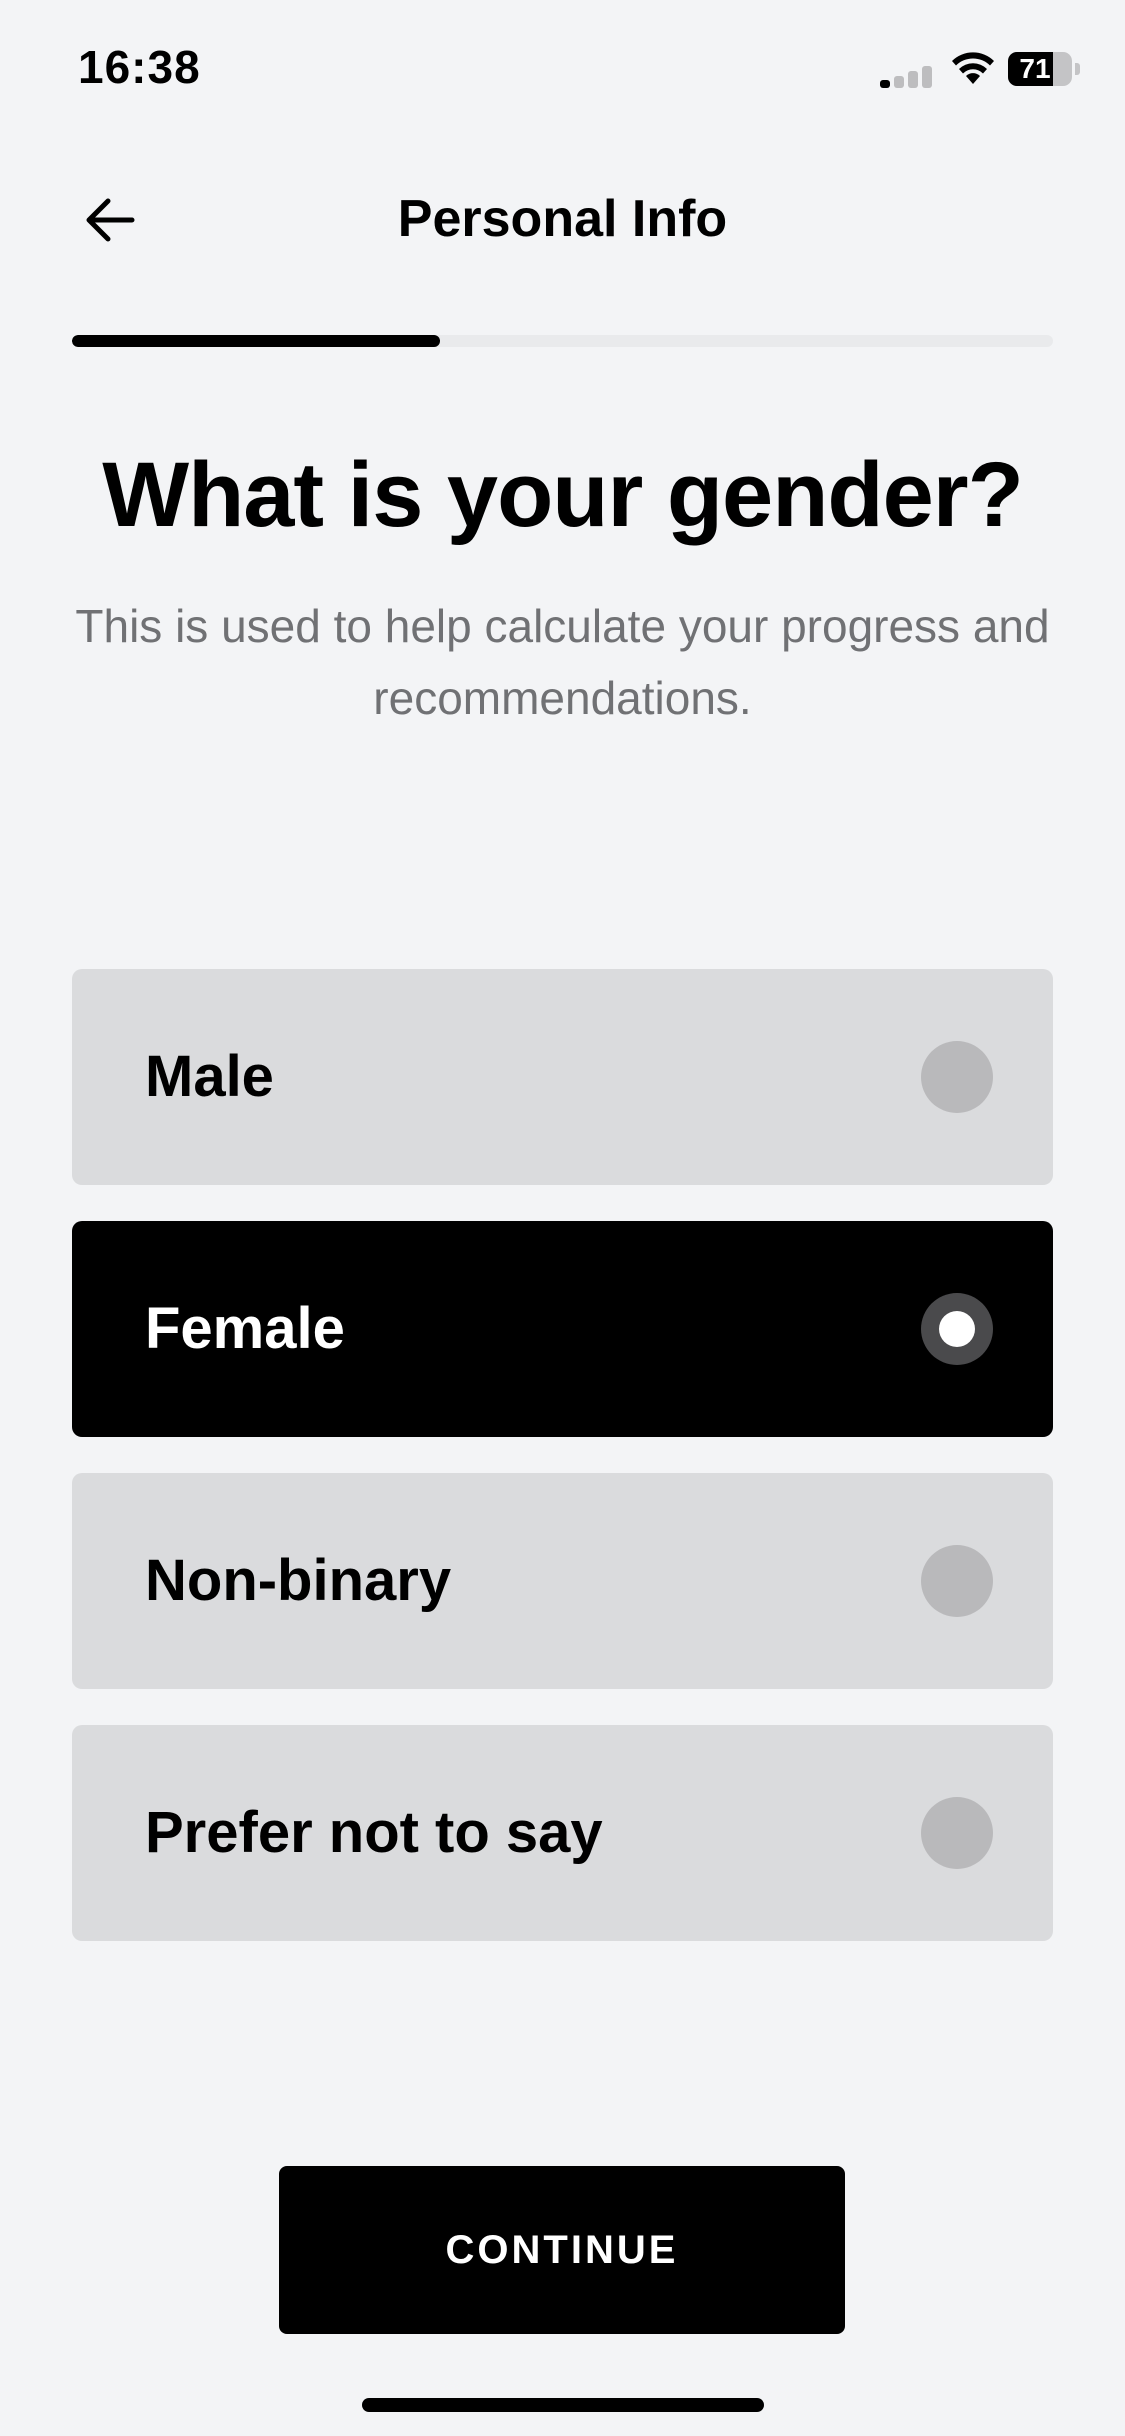  What do you see at coordinates (562, 1077) in the screenshot?
I see `option-male: Male` at bounding box center [562, 1077].